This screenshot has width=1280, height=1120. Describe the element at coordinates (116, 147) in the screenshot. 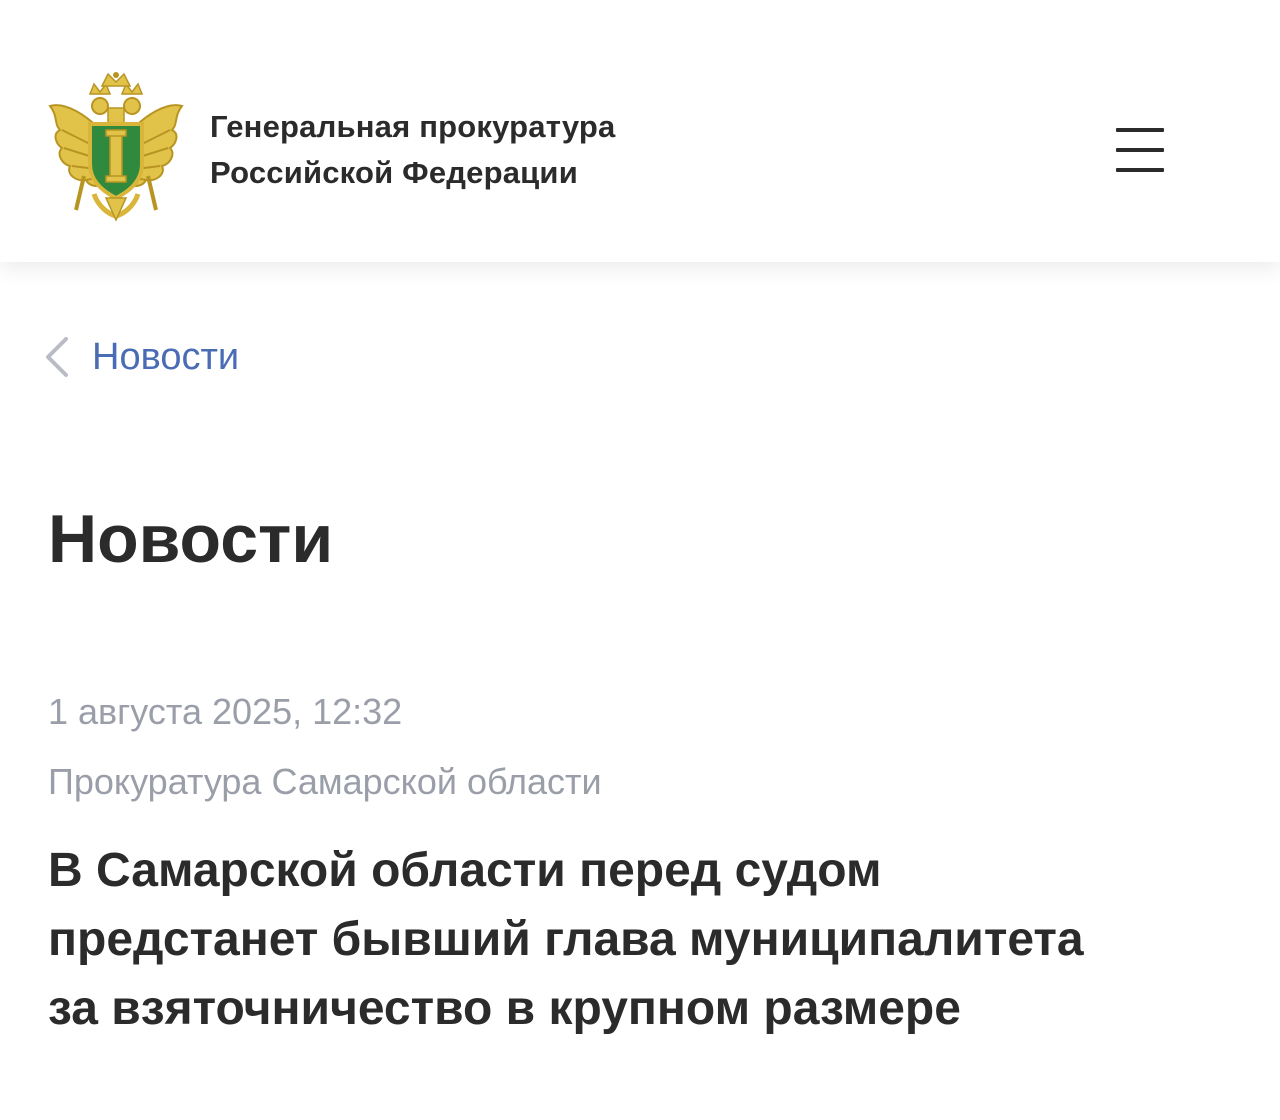

I see `prosecutor-emblem-icon` at that location.